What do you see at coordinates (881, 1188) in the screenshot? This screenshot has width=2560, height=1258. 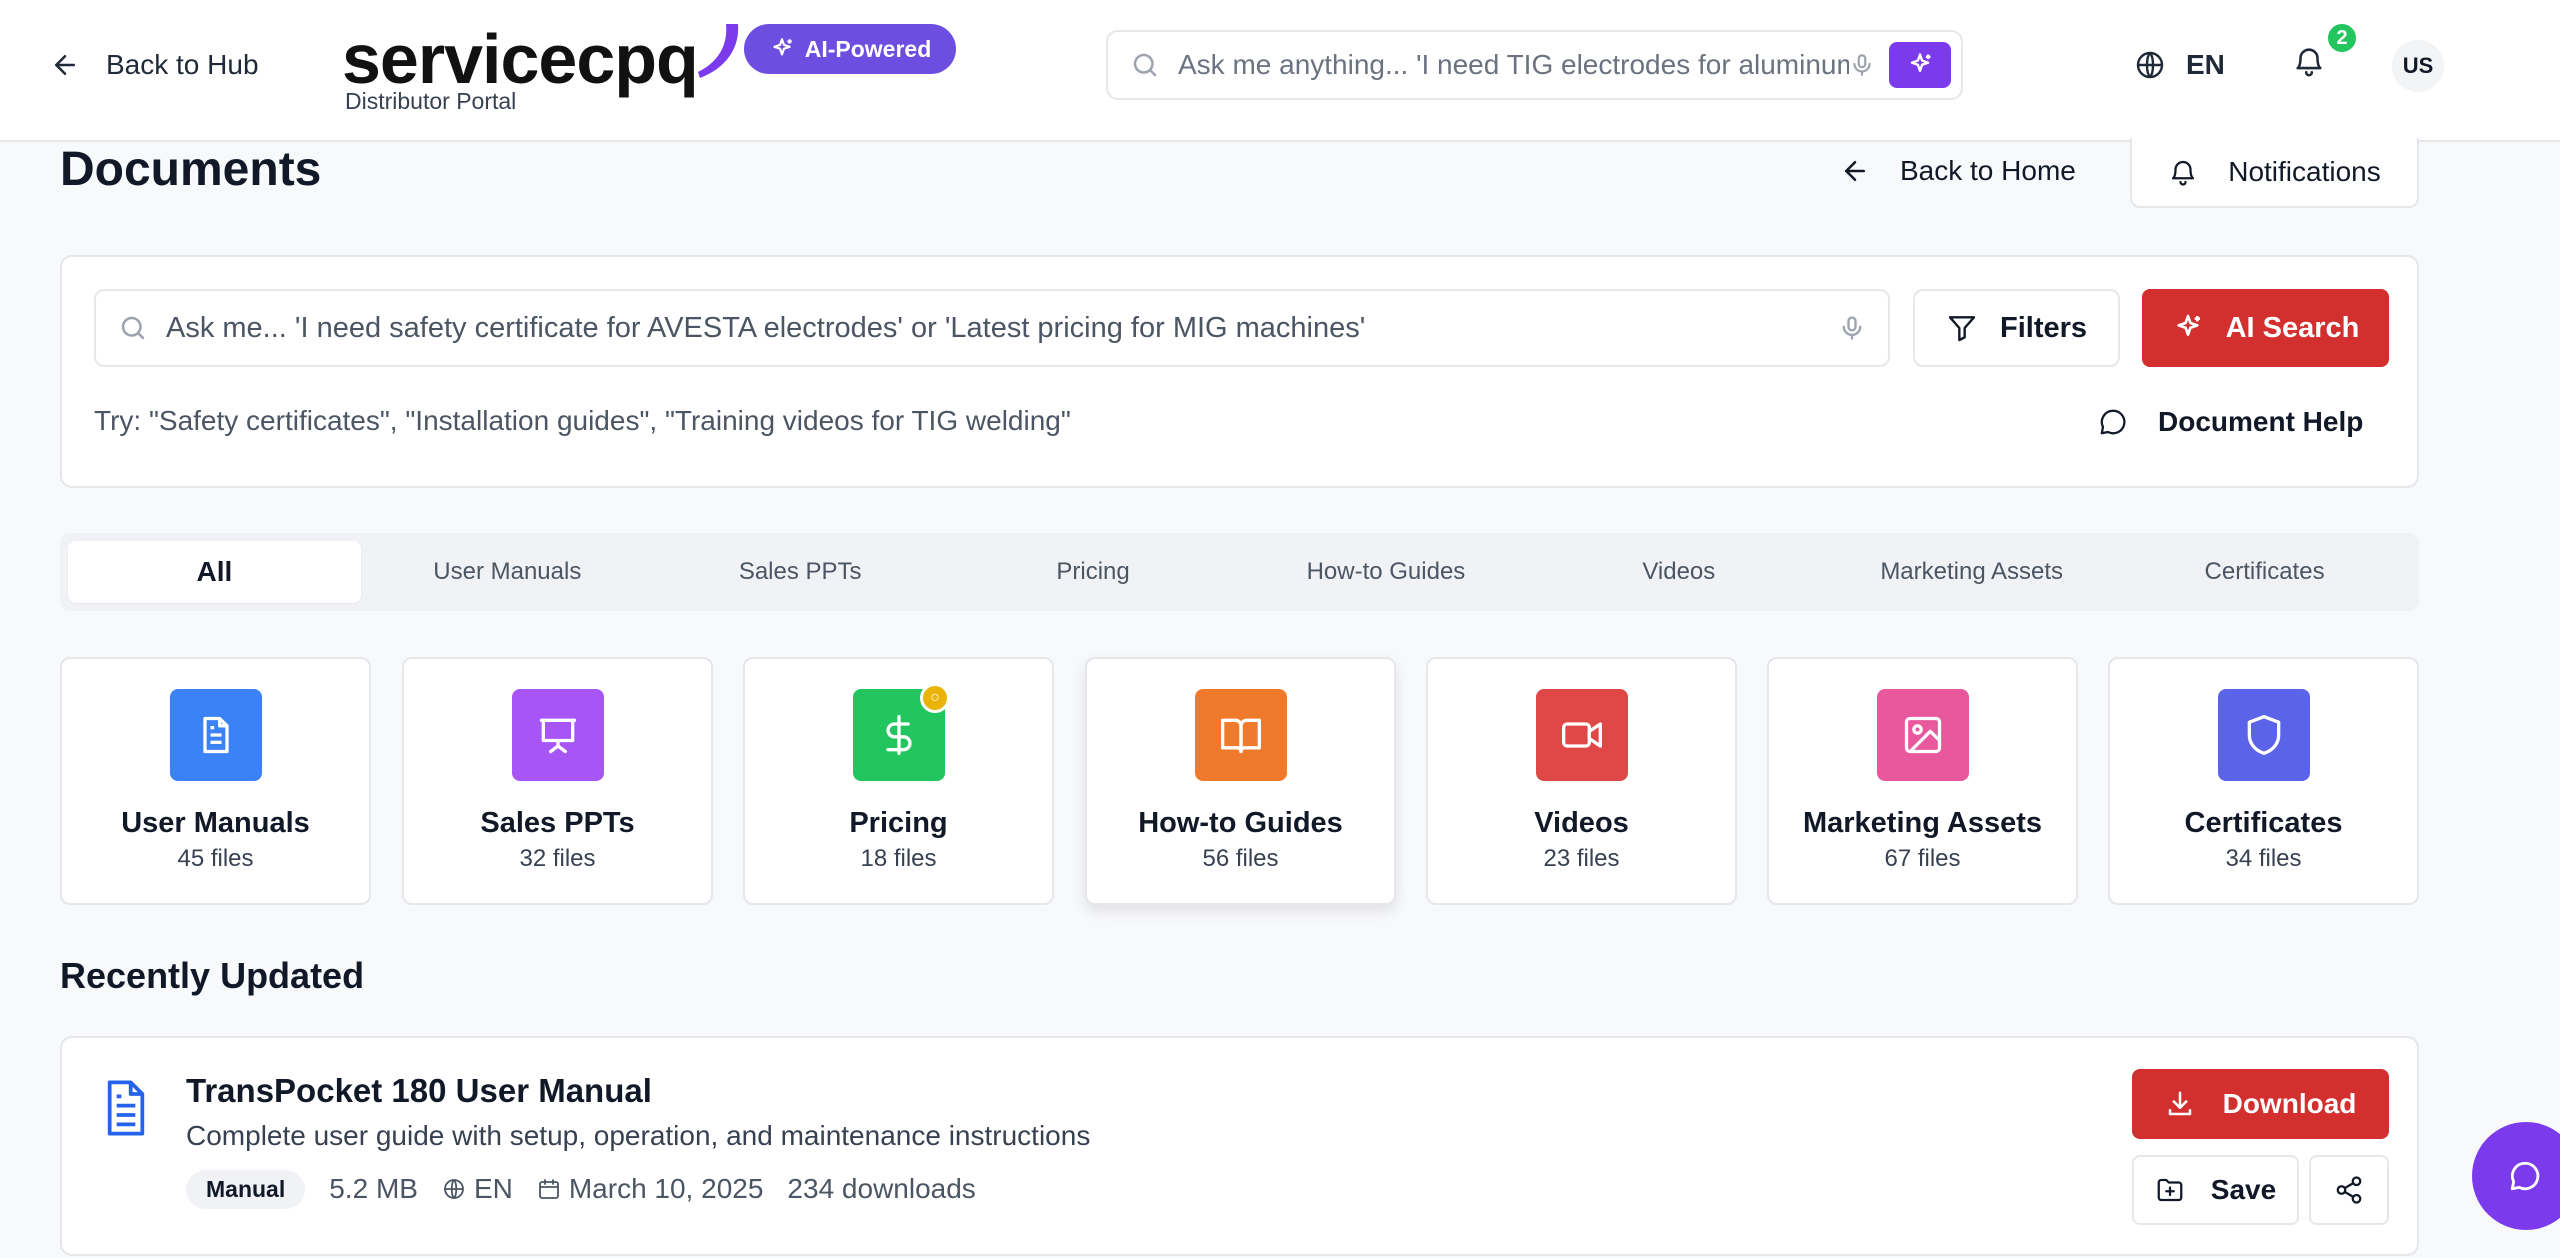 I see `document-downloads: 234 downloads` at bounding box center [881, 1188].